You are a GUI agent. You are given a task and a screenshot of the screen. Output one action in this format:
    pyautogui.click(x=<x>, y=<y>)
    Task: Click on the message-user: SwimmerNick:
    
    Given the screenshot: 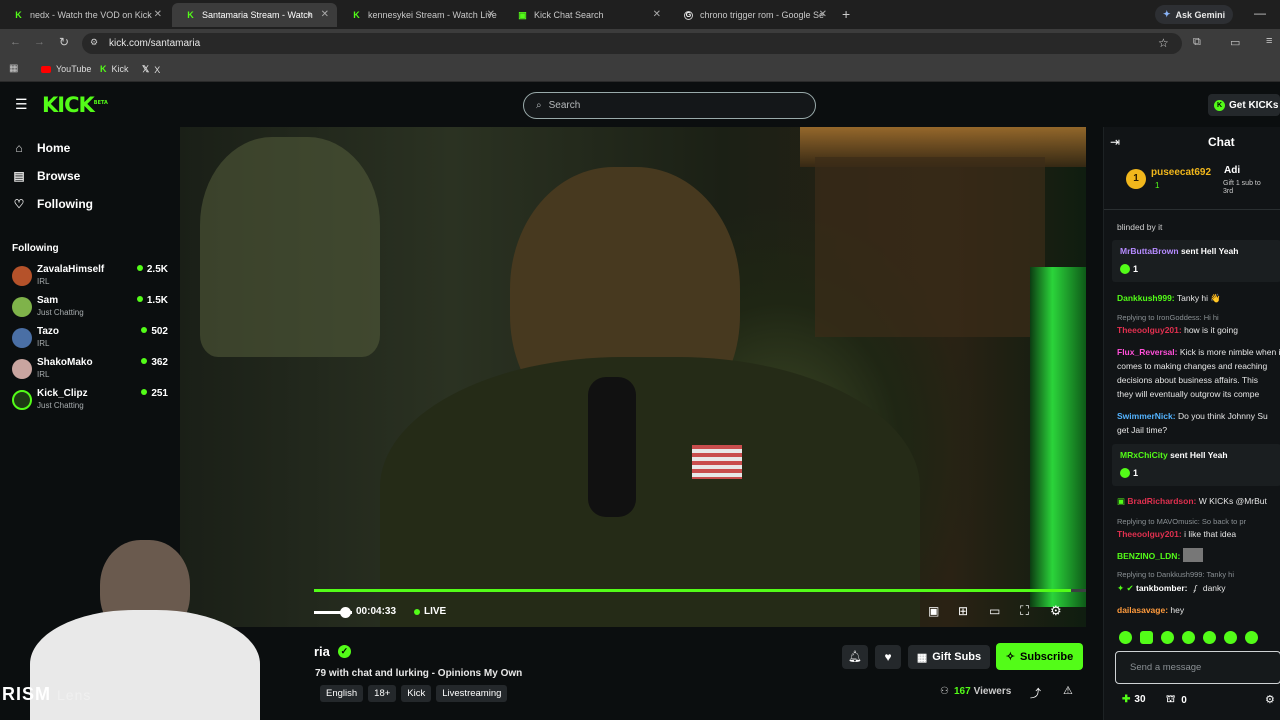 What is the action you would take?
    pyautogui.click(x=1146, y=416)
    